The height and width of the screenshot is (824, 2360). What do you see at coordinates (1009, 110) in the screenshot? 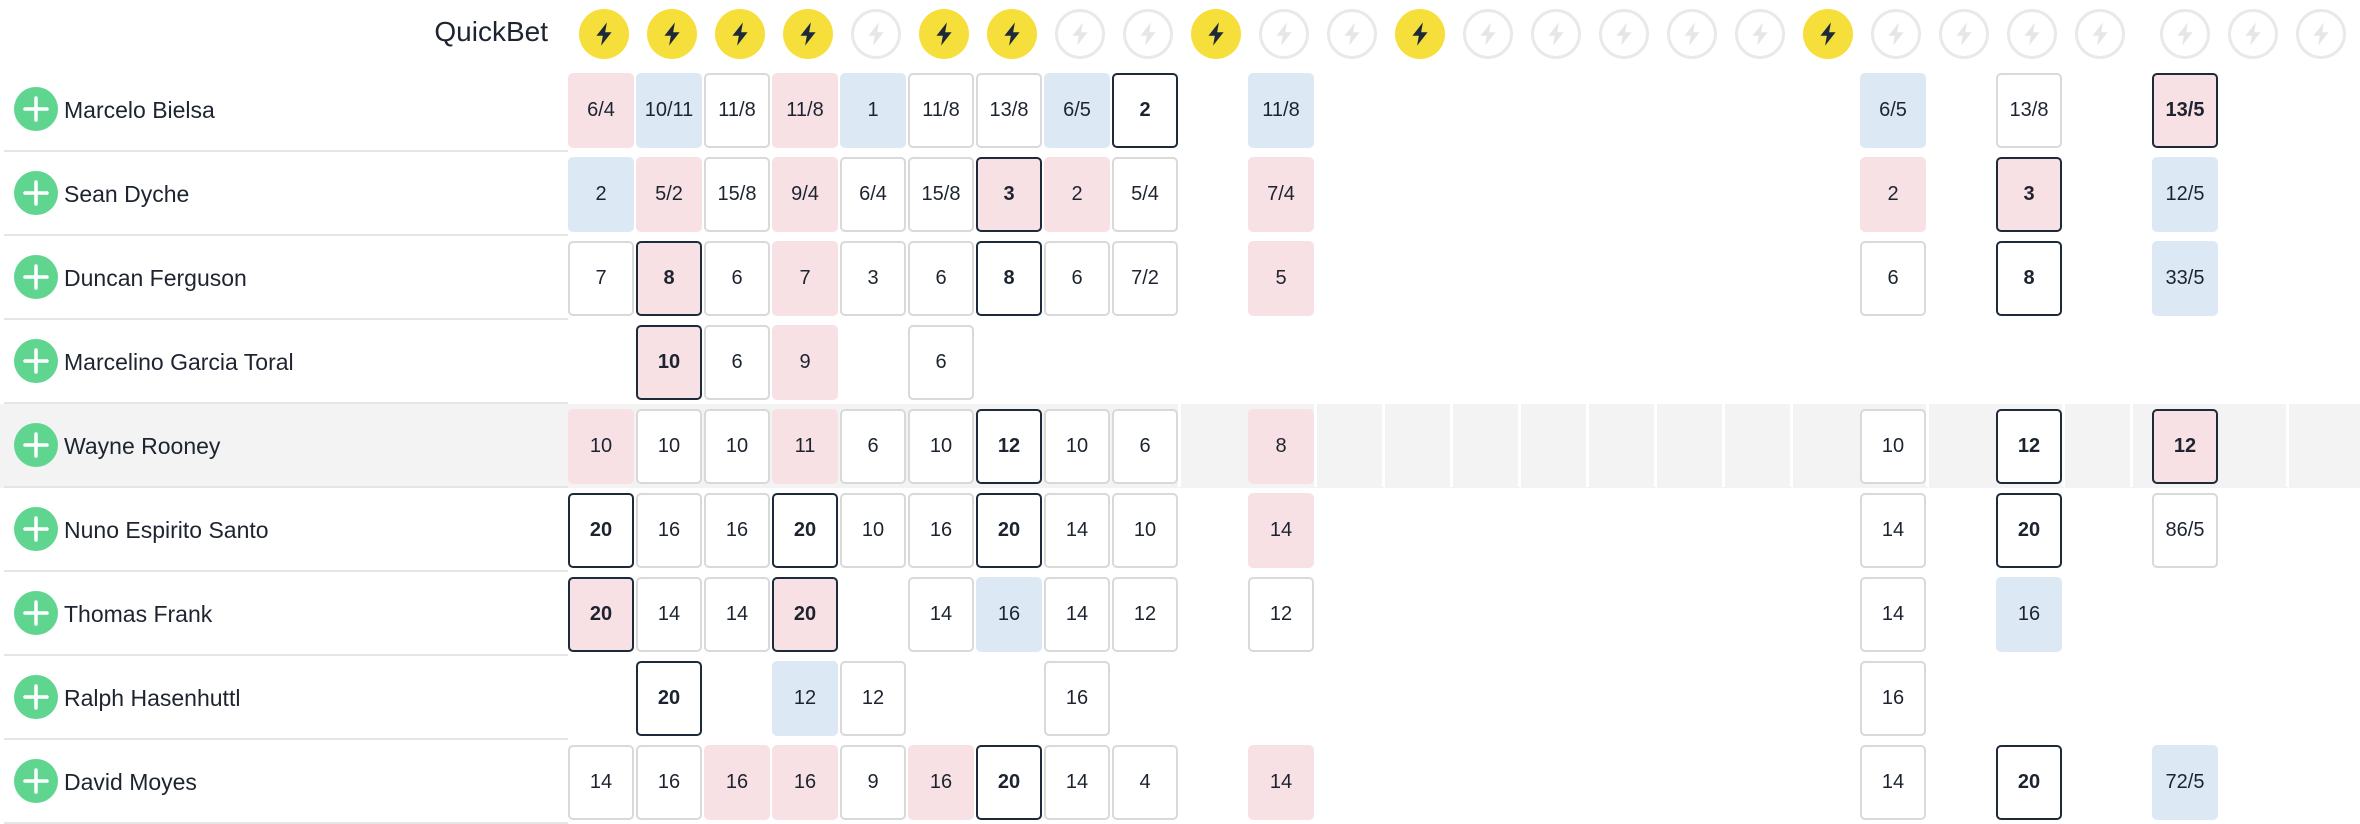
I see `odds-cell: 13/8` at bounding box center [1009, 110].